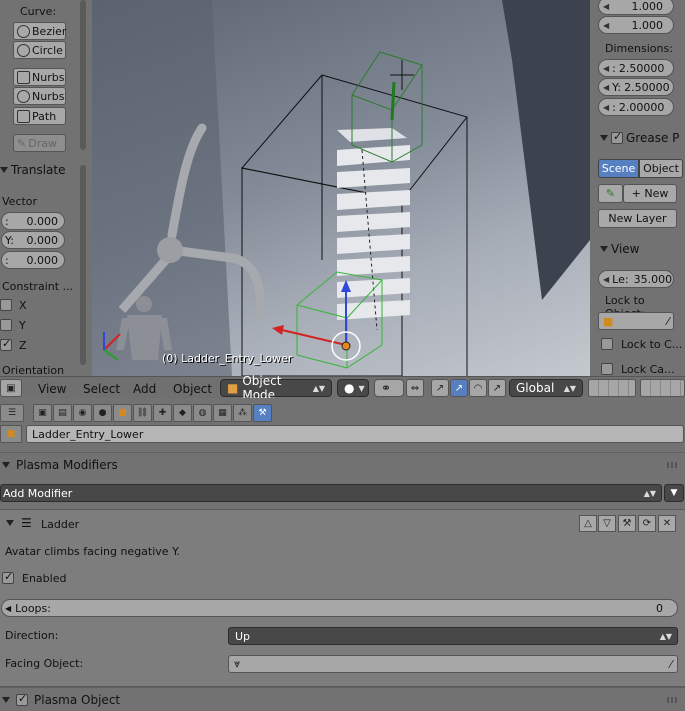  I want to click on plasma-icon: ⚒, so click(262, 413).